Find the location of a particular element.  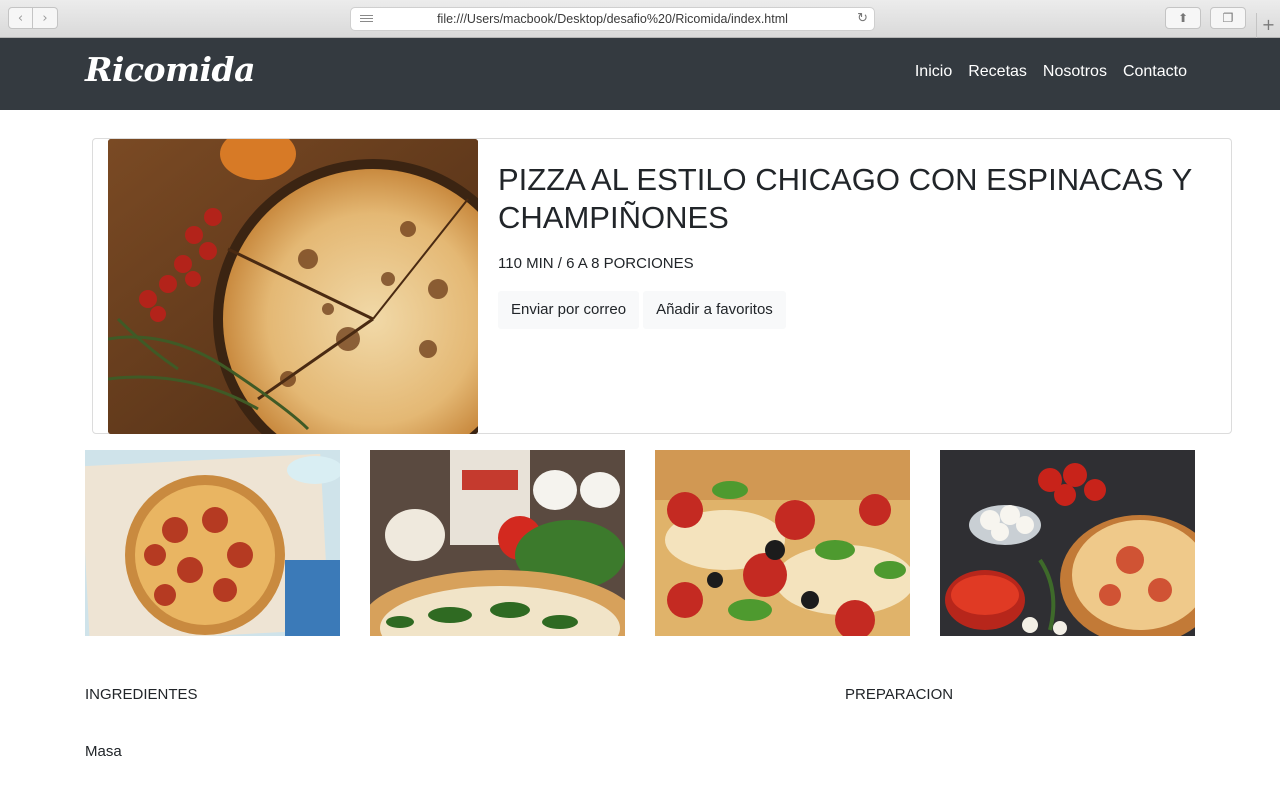

tabs-button: ❐ is located at coordinates (1228, 18).